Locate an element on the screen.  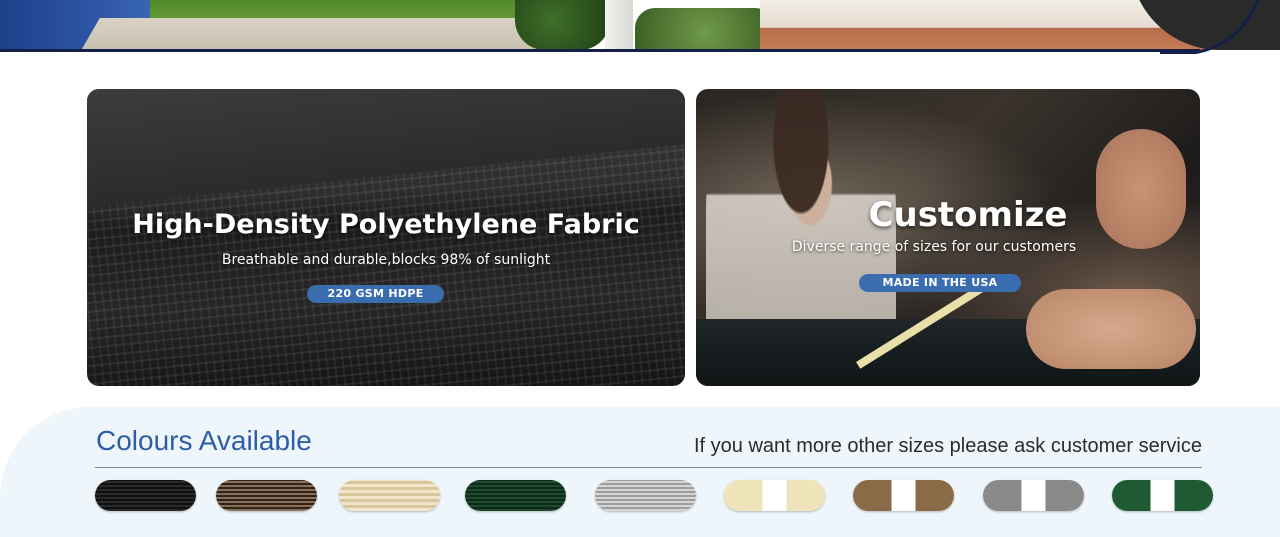
swatch-brown-white is located at coordinates (903, 495).